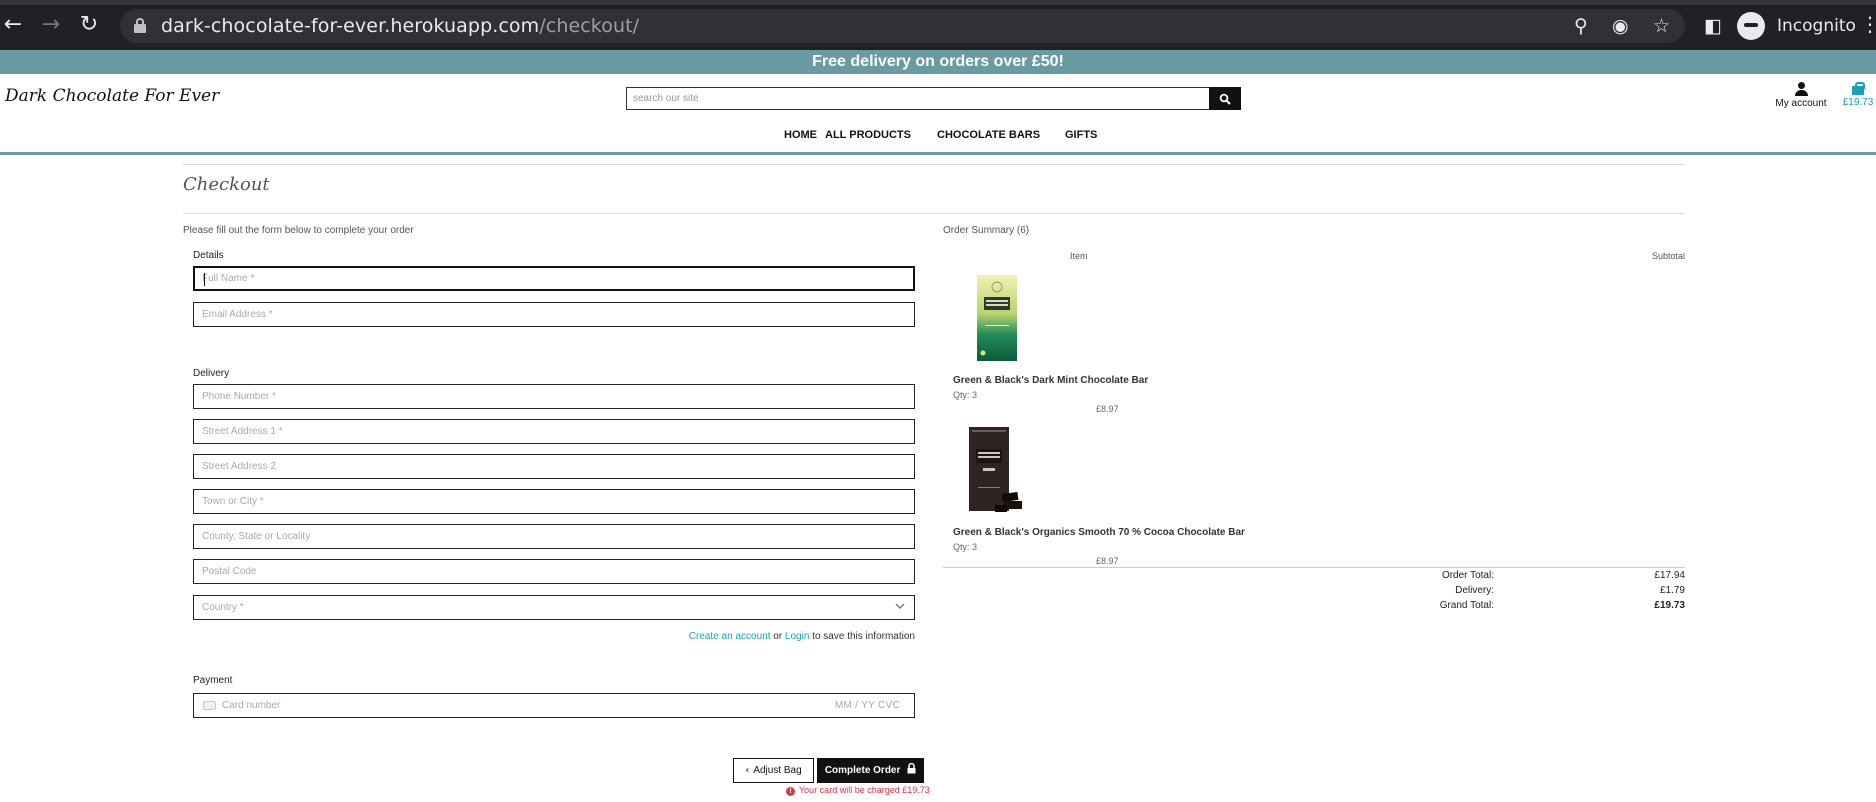 The height and width of the screenshot is (802, 1876). I want to click on column-header-item: Item, so click(1079, 256).